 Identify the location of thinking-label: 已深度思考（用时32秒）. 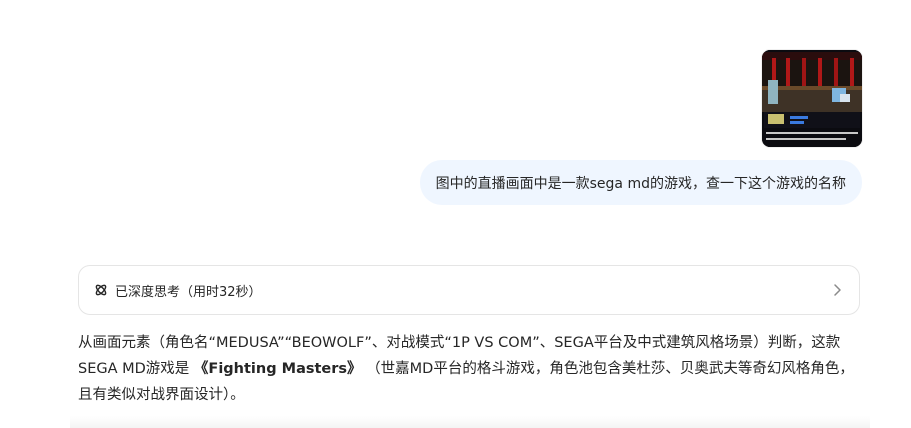
(188, 292).